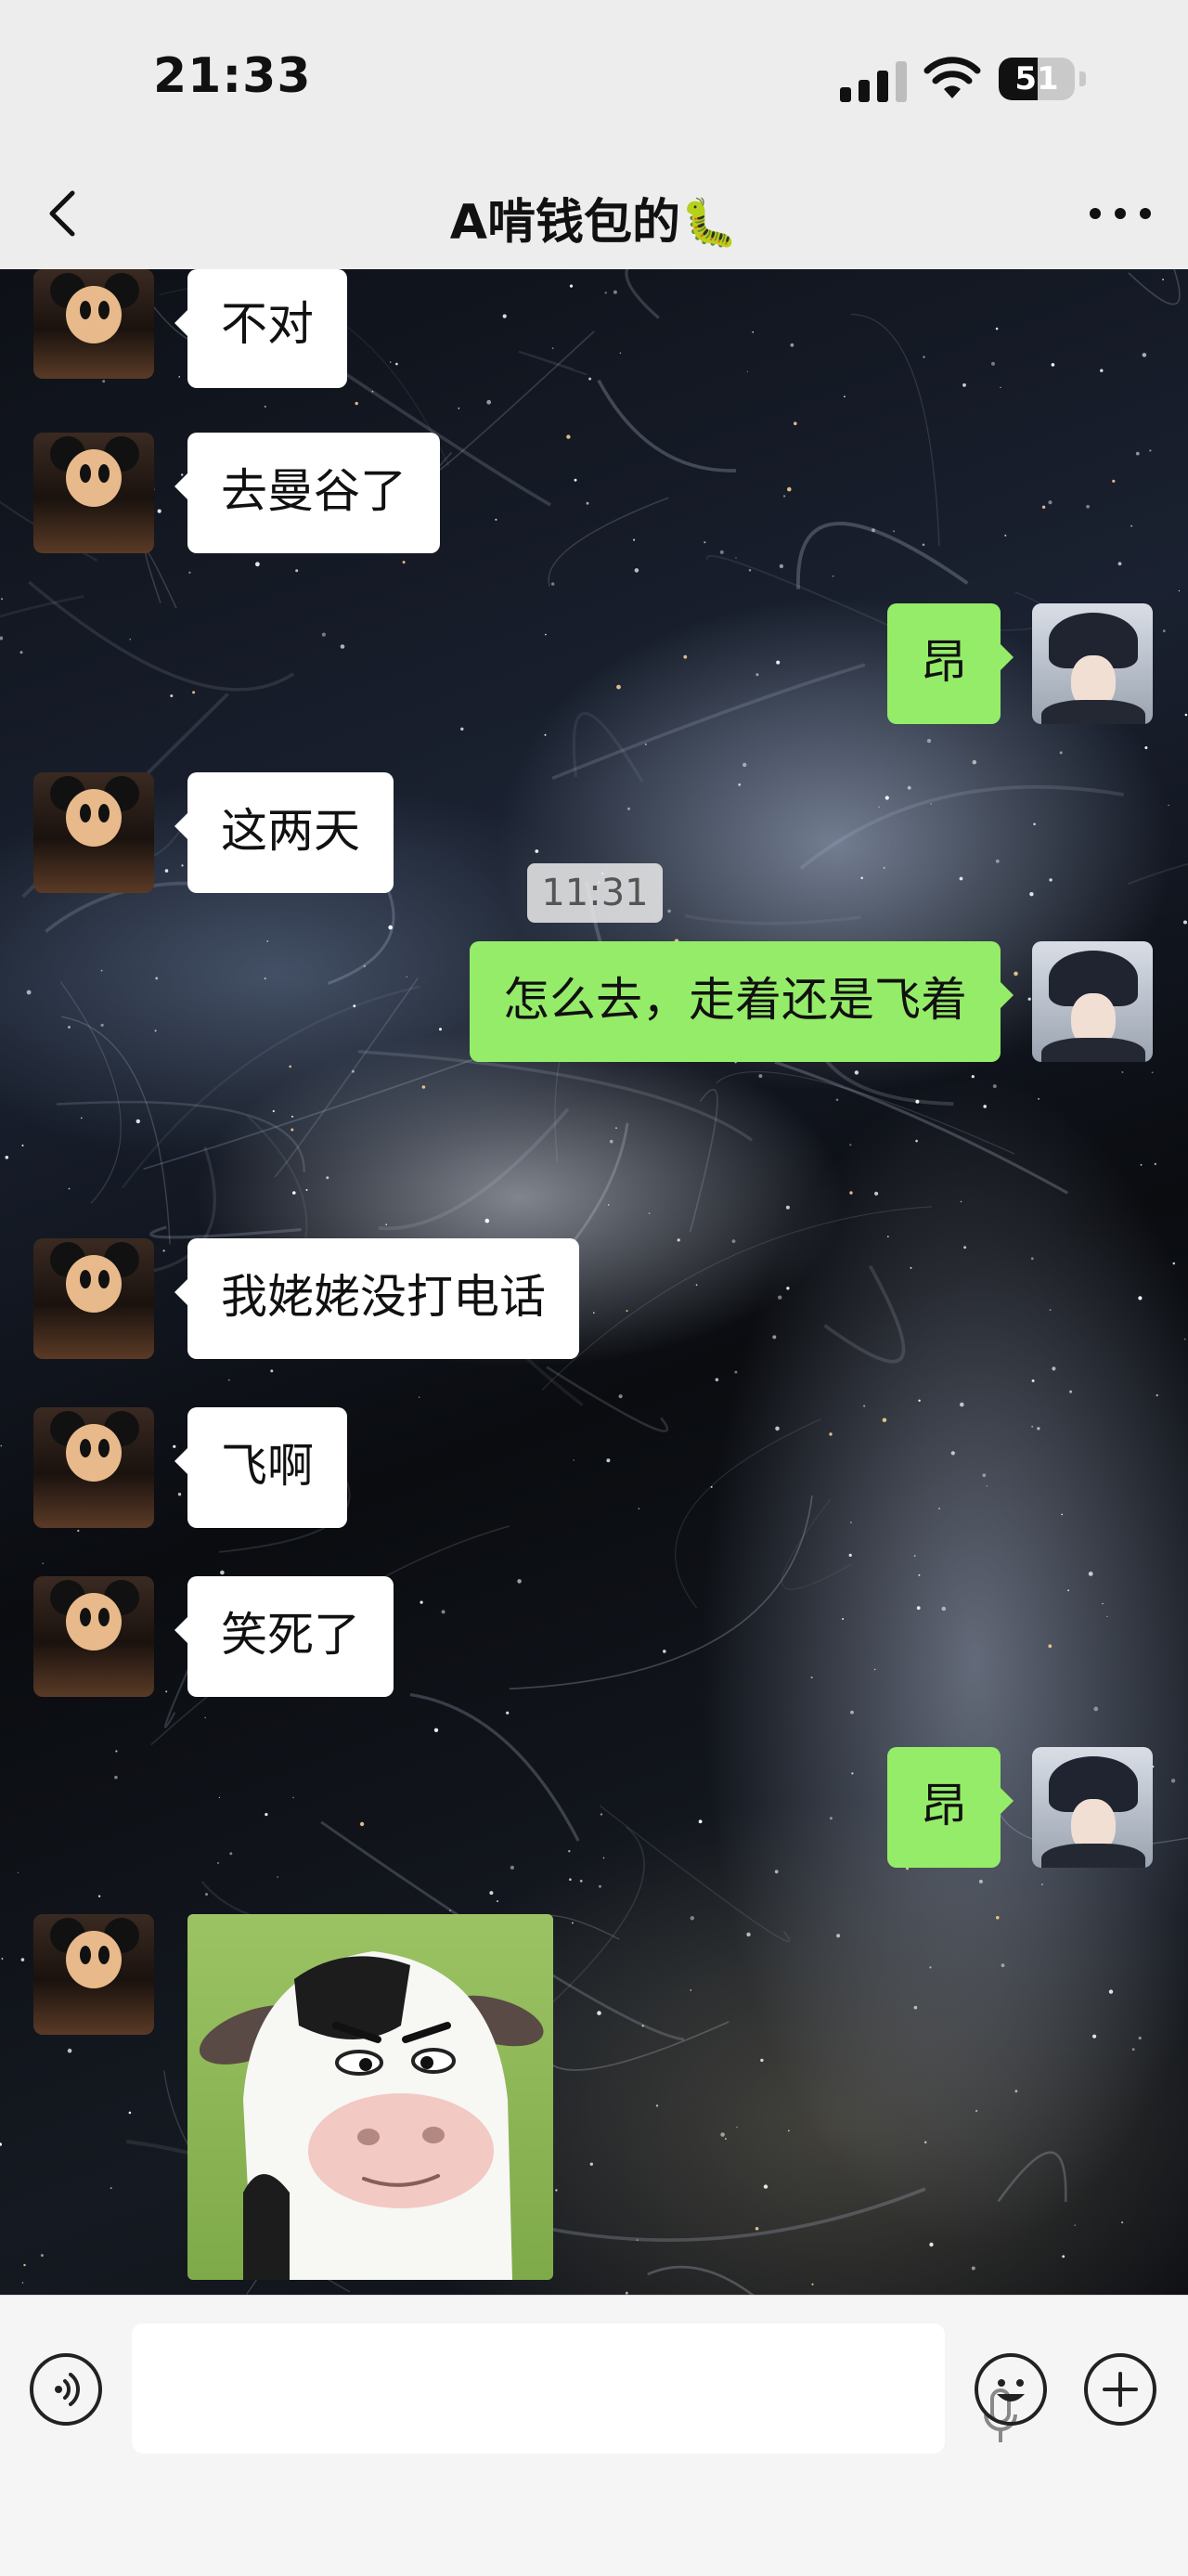 Image resolution: width=1188 pixels, height=2576 pixels. What do you see at coordinates (1120, 2389) in the screenshot?
I see `plus-icon` at bounding box center [1120, 2389].